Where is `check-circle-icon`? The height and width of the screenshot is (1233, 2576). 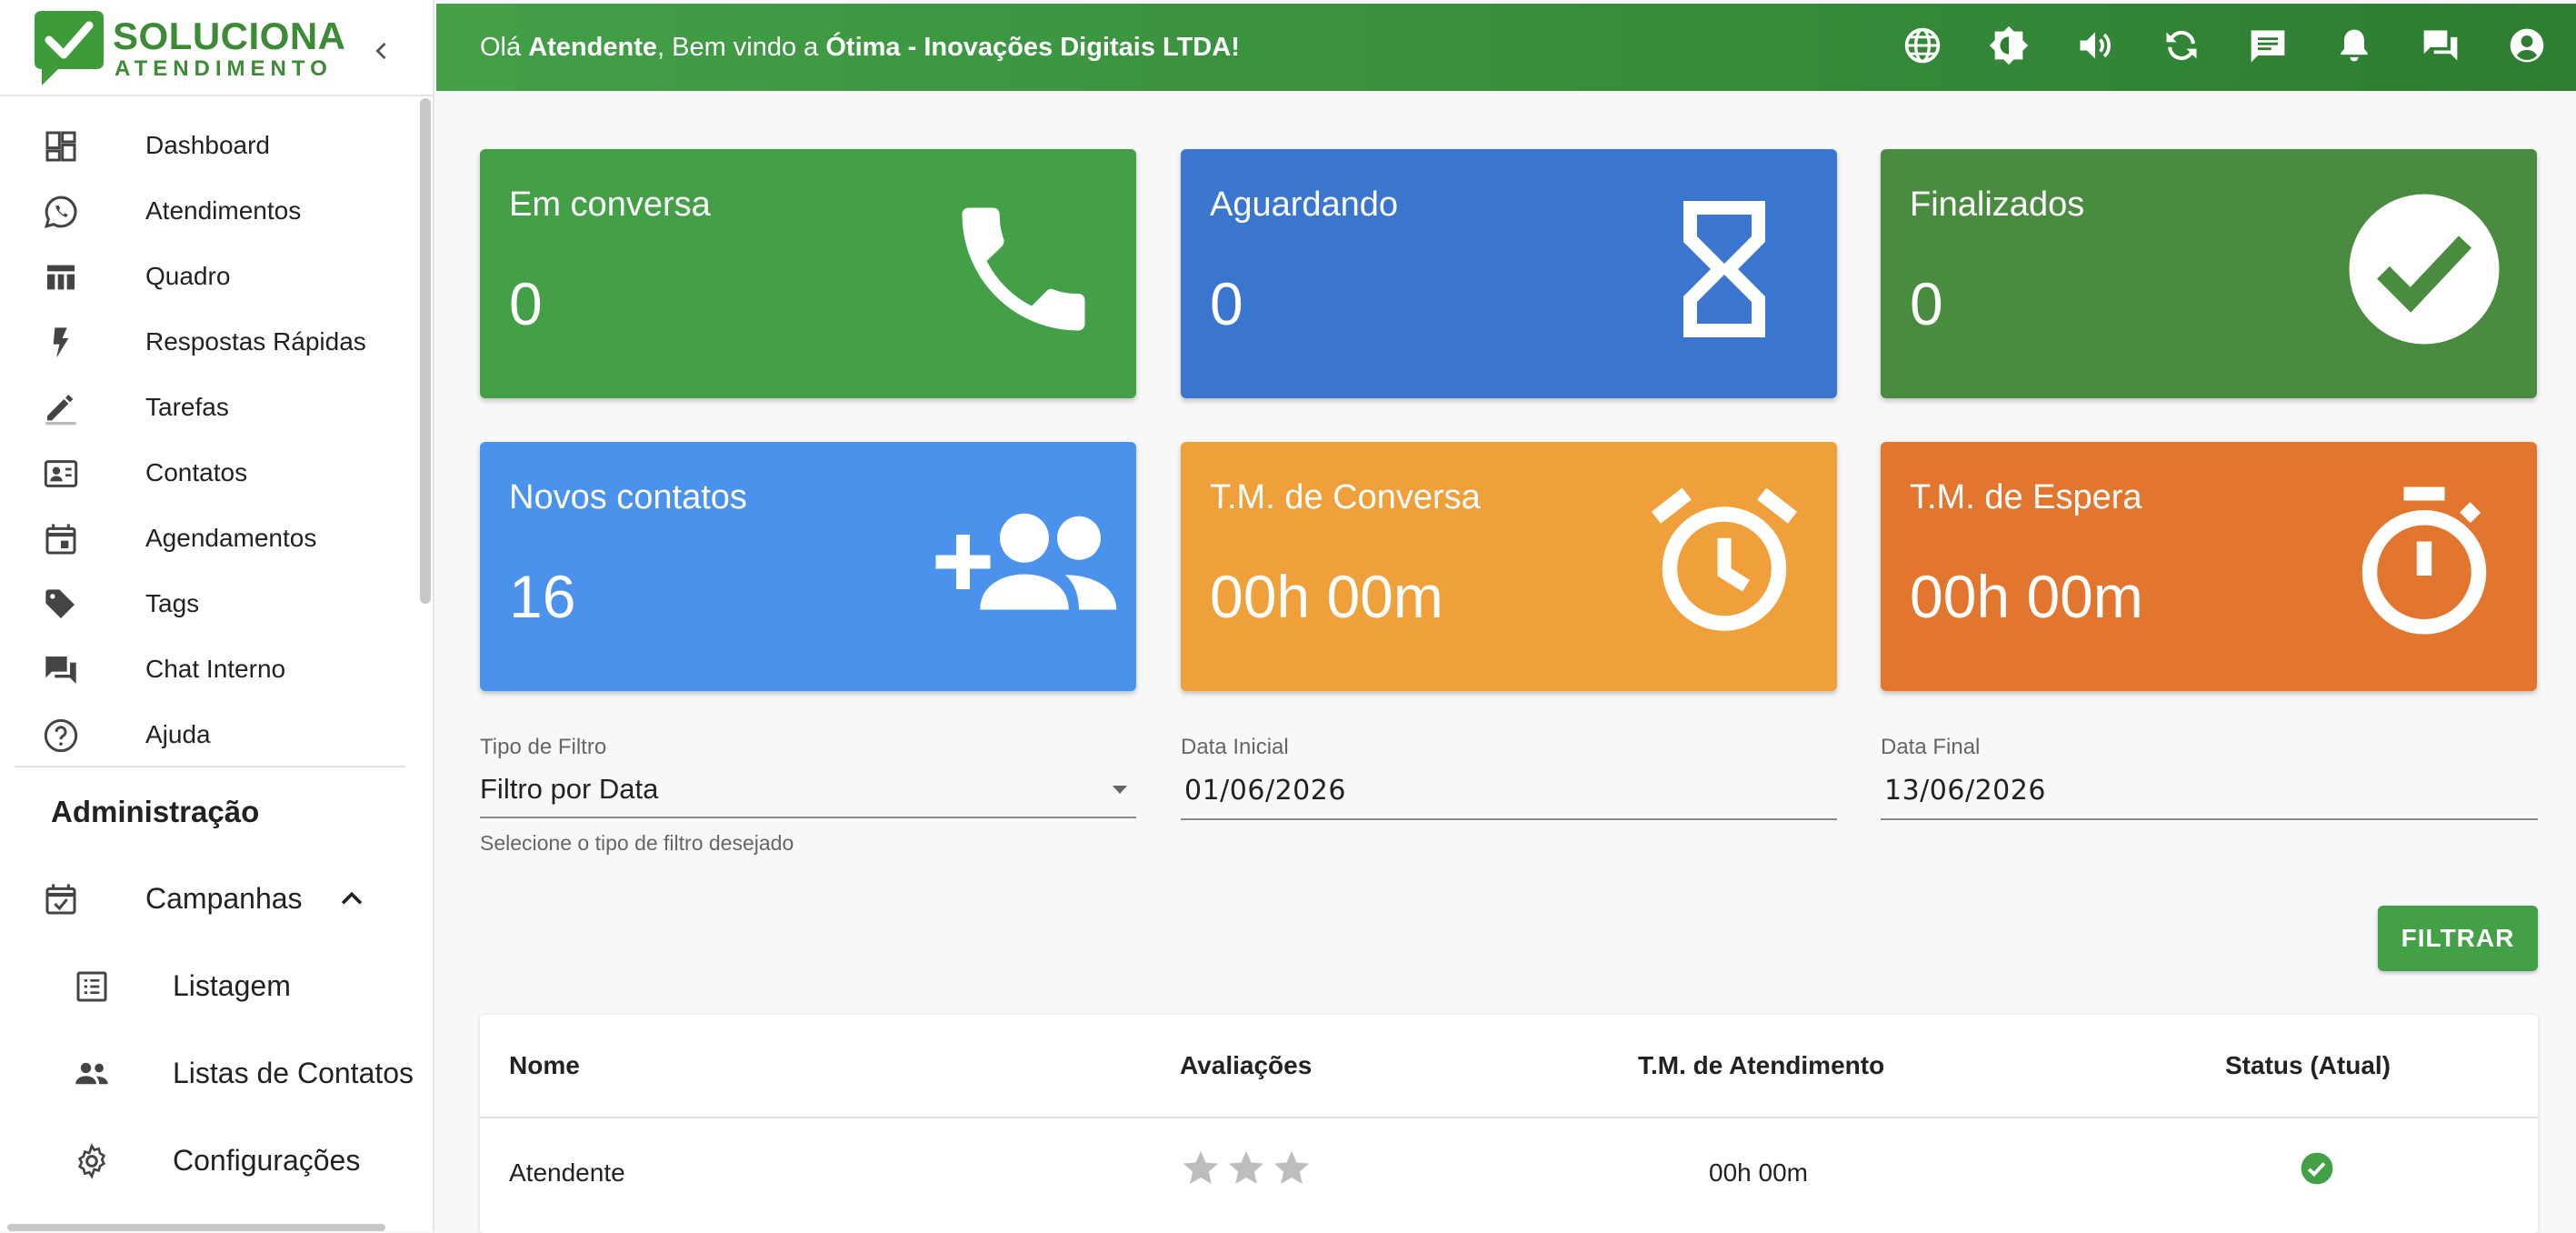 check-circle-icon is located at coordinates (2424, 269).